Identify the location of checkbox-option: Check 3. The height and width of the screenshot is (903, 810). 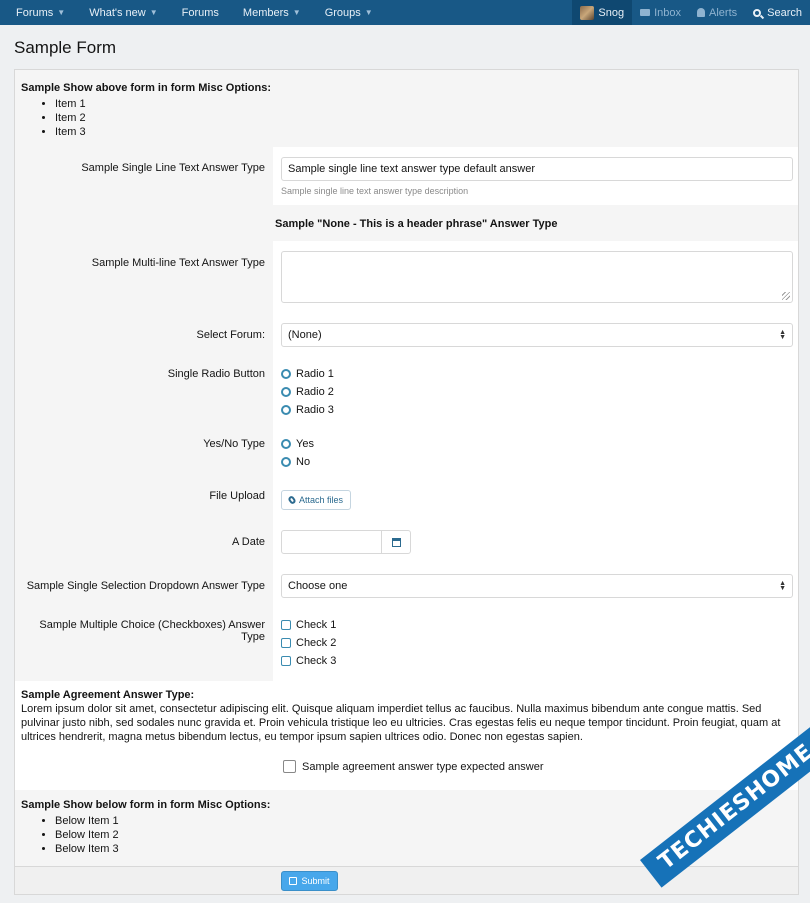
(308, 661).